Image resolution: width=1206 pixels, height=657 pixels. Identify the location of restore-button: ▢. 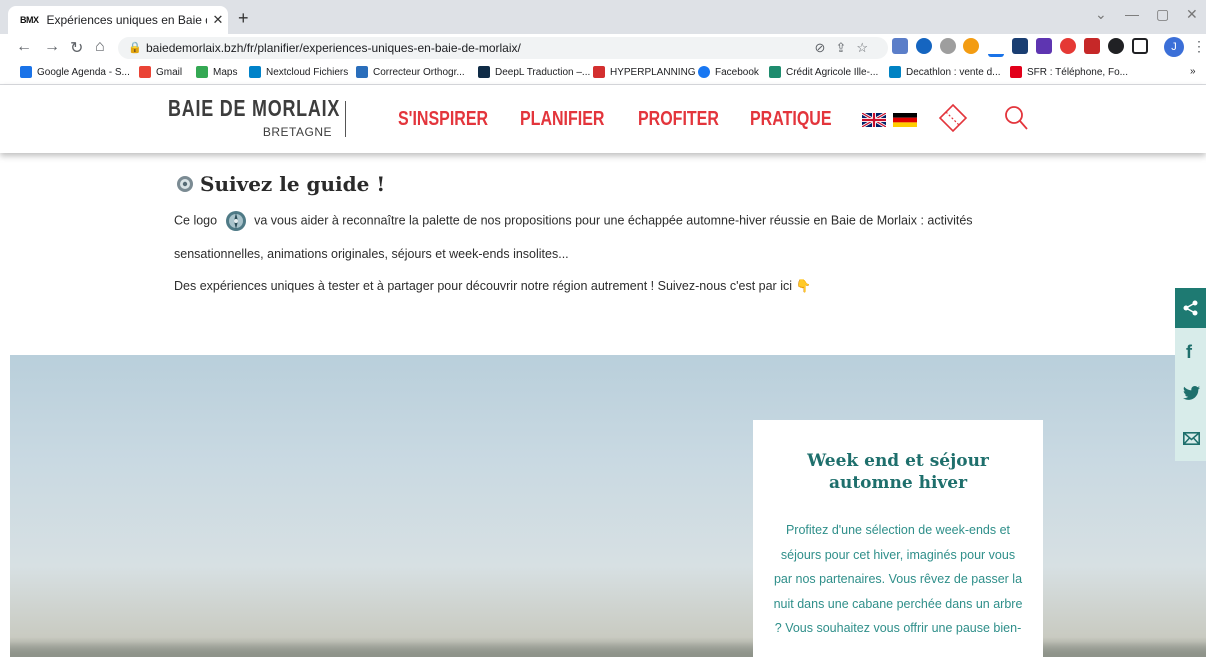
(1162, 14).